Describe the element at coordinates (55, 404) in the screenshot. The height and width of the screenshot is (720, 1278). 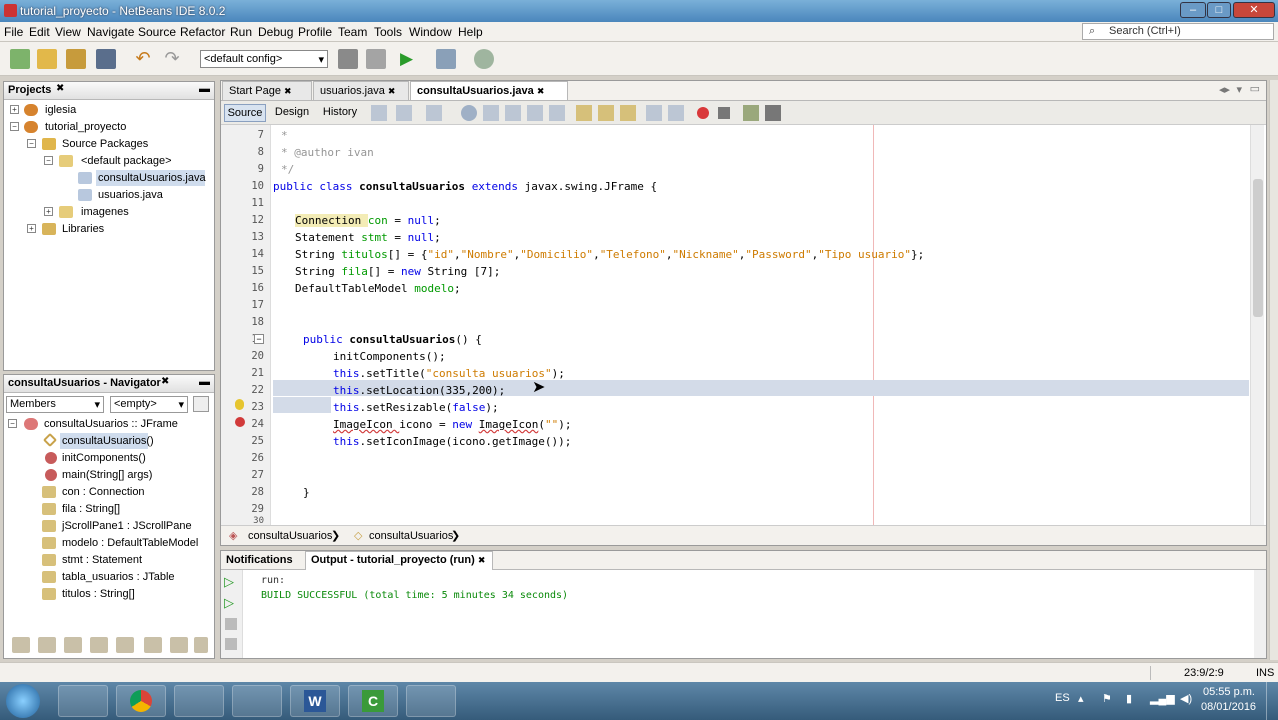
I see `members-select: Members ▾` at that location.